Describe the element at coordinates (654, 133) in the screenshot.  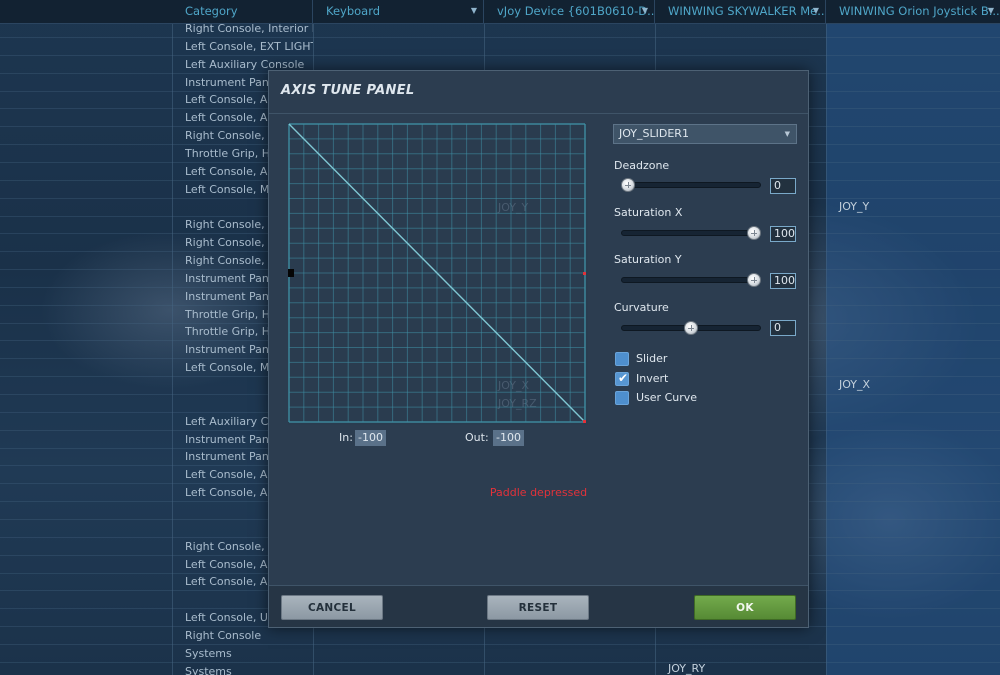
I see `axis-select-value: JOY_SLIDER1` at that location.